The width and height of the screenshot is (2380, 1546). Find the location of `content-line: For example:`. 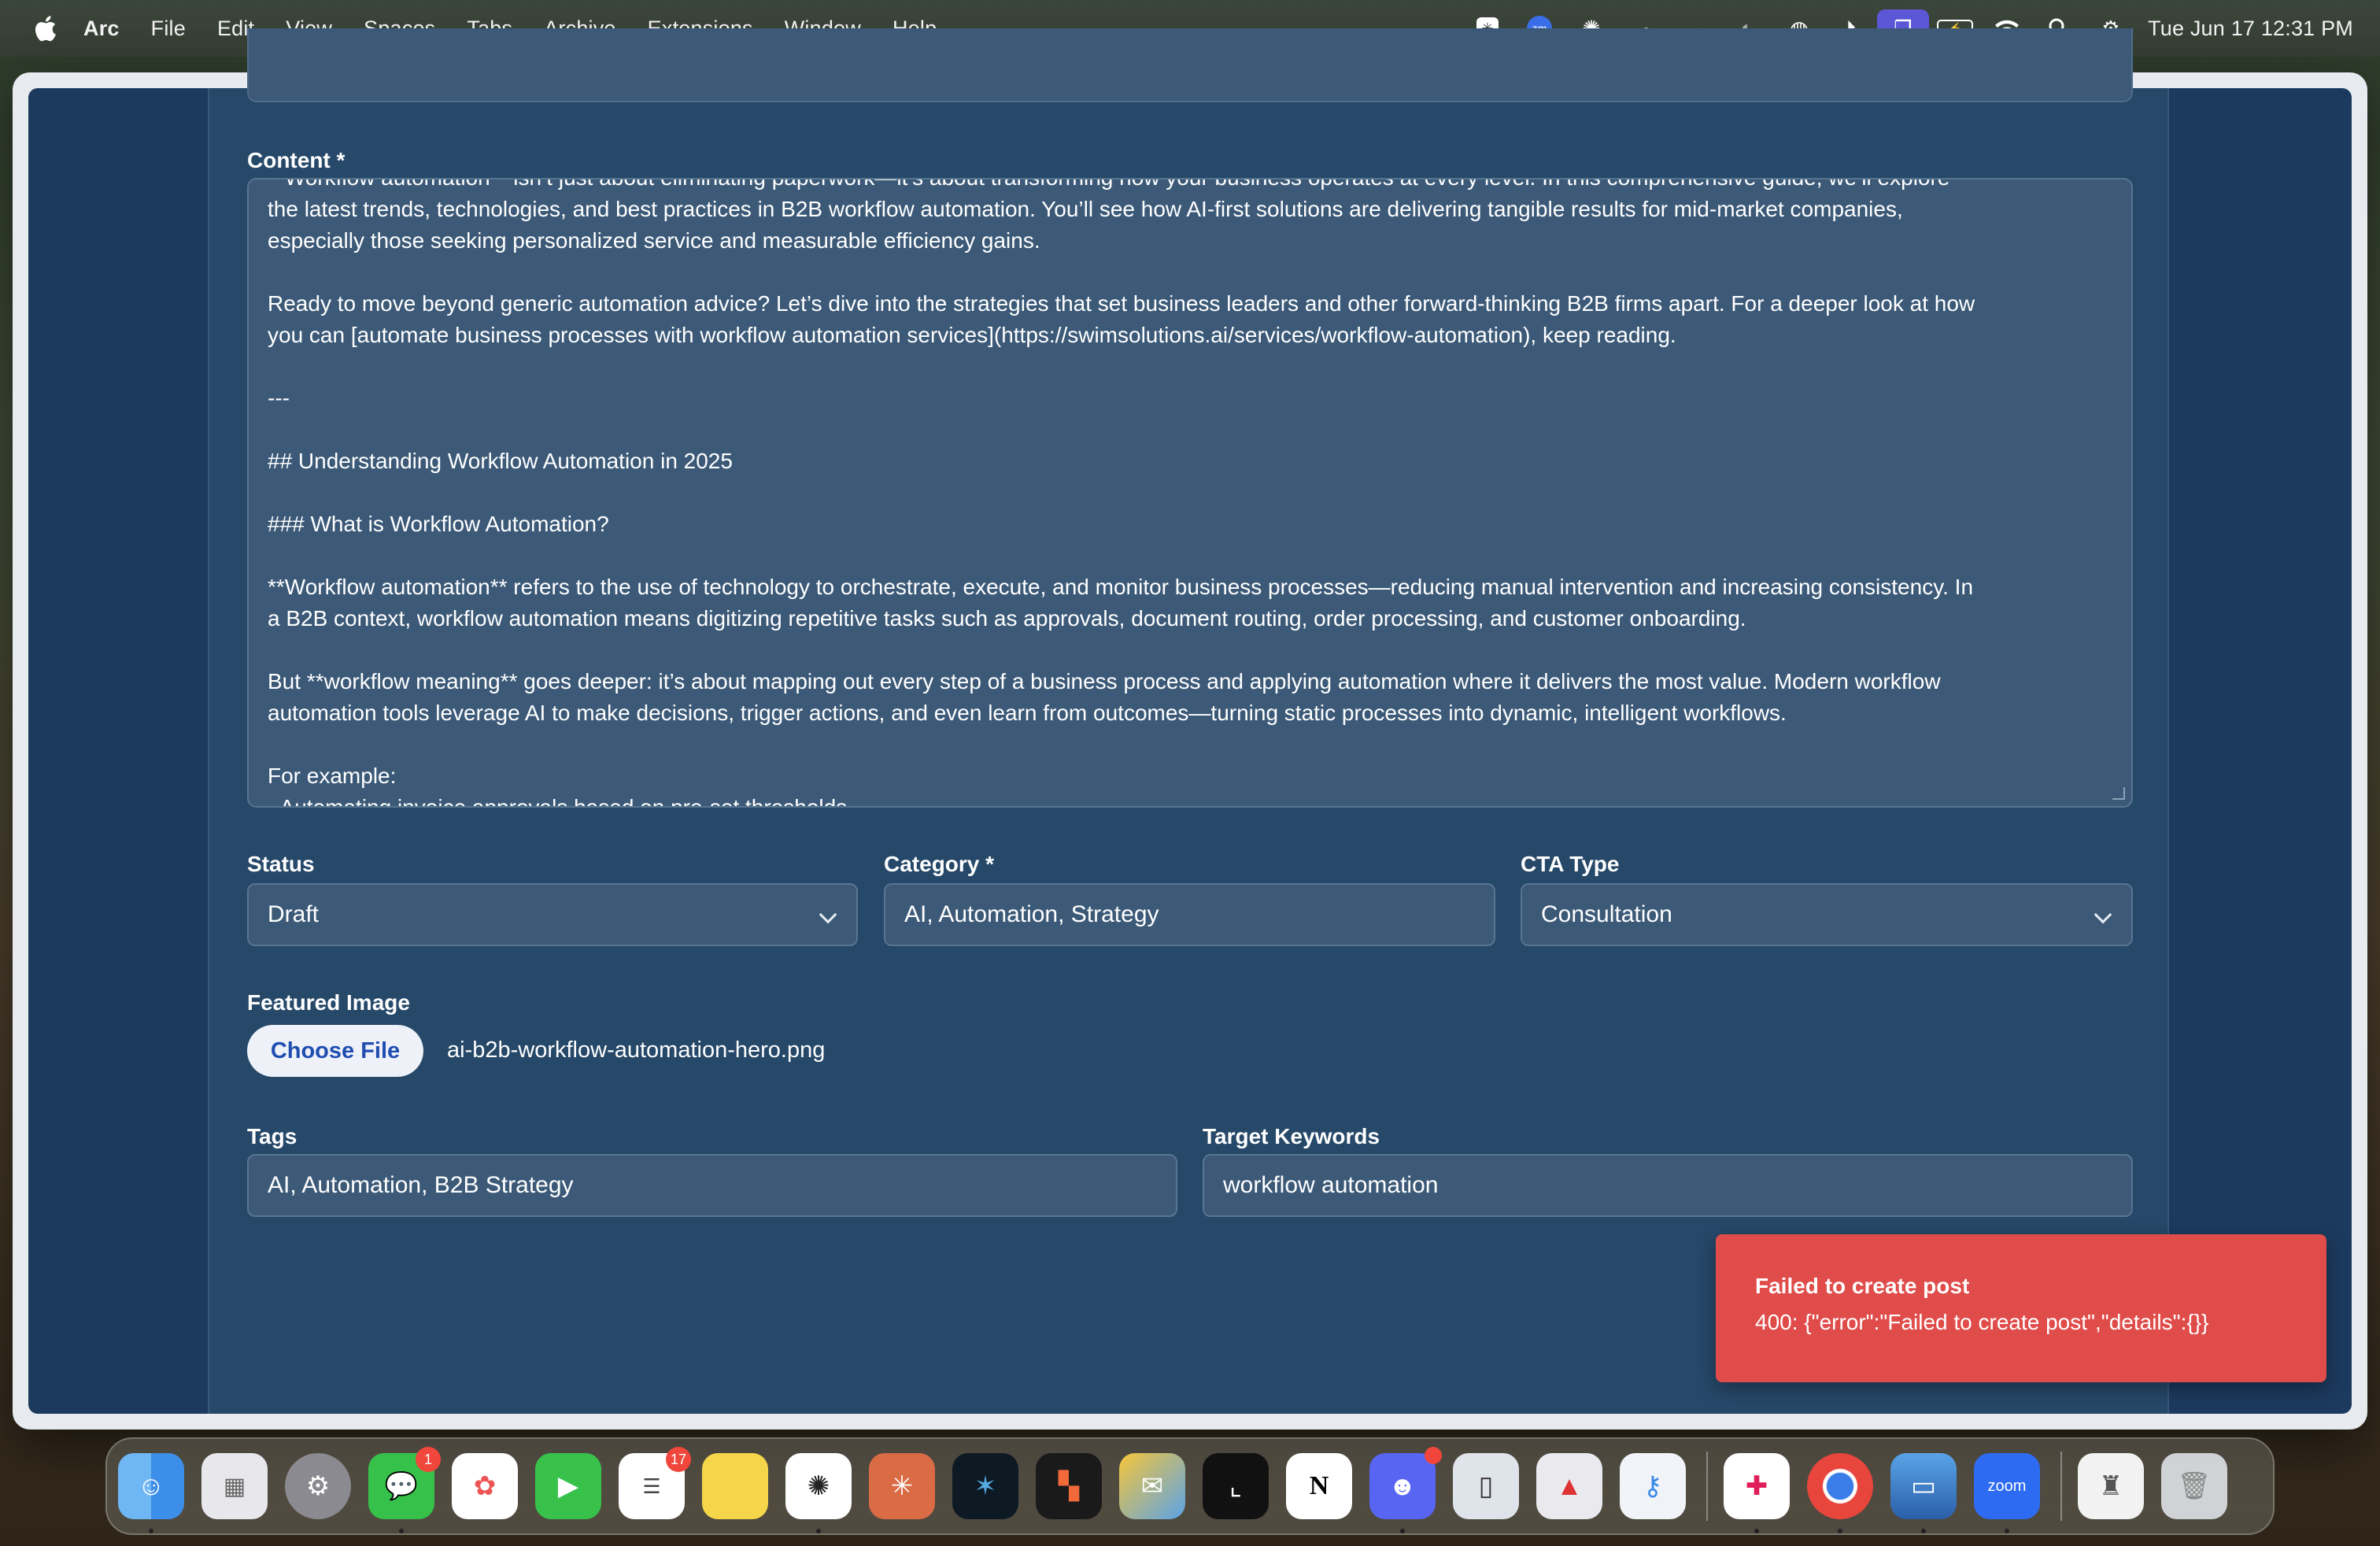

content-line: For example: is located at coordinates (332, 776).